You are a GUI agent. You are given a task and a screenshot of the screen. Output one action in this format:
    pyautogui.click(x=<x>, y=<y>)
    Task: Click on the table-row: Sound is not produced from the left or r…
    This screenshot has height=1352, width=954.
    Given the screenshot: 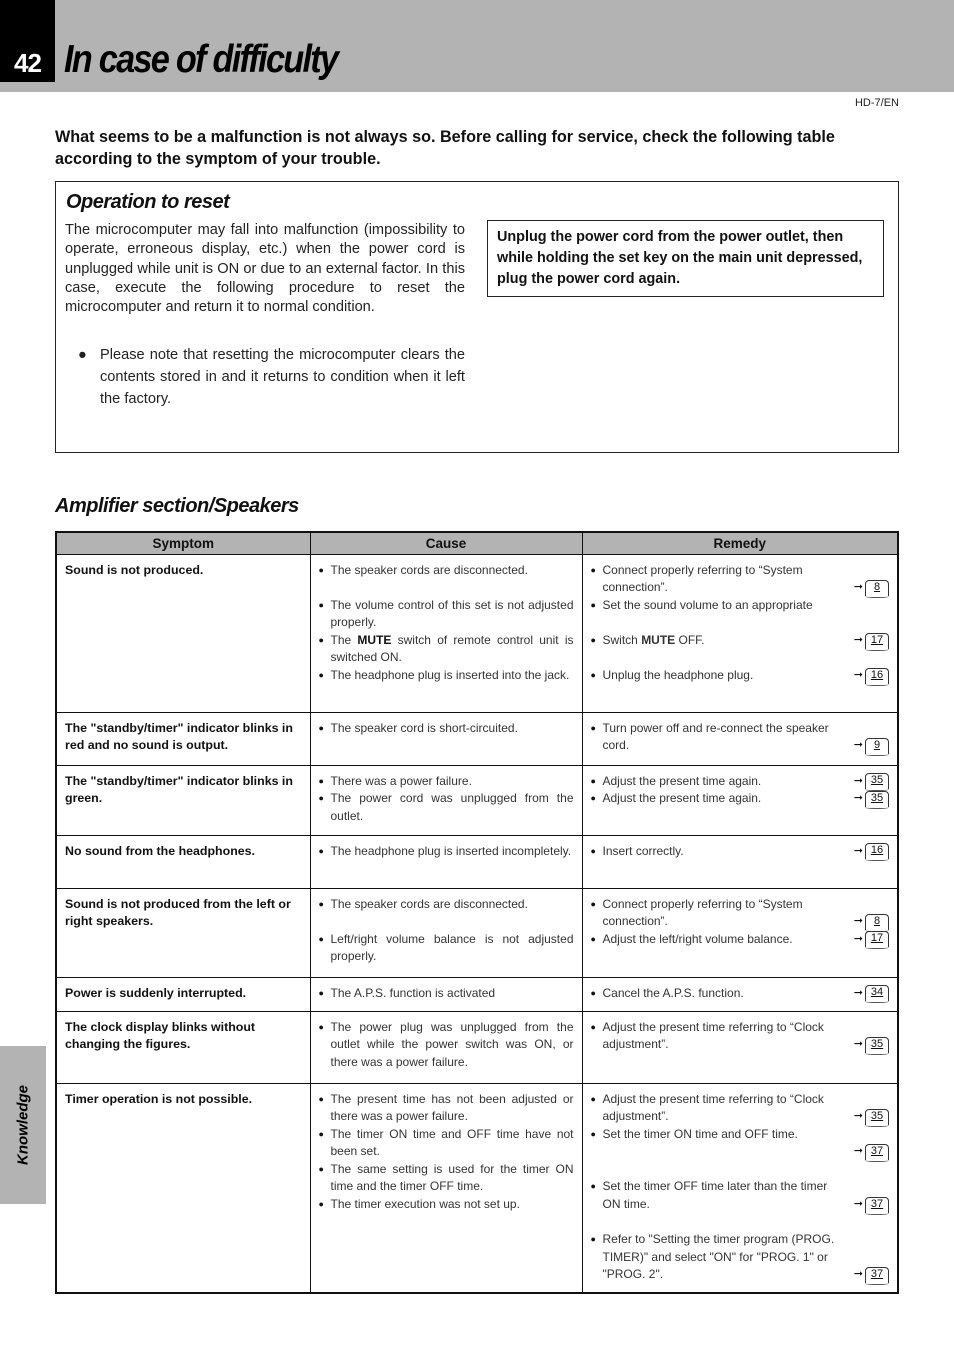 What is the action you would take?
    pyautogui.click(x=477, y=932)
    